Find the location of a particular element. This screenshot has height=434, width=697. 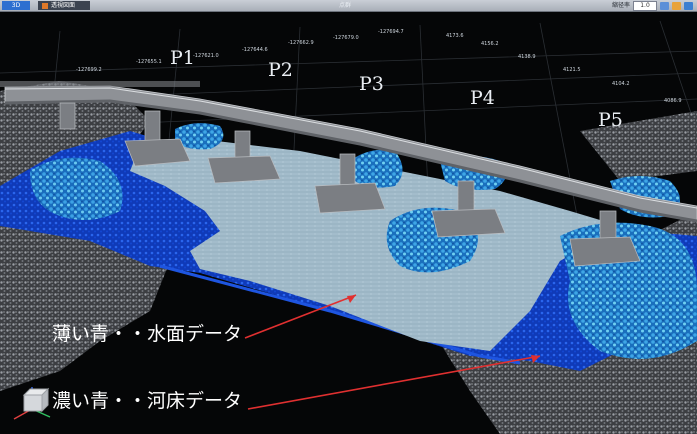

view-icon is located at coordinates (45, 5).